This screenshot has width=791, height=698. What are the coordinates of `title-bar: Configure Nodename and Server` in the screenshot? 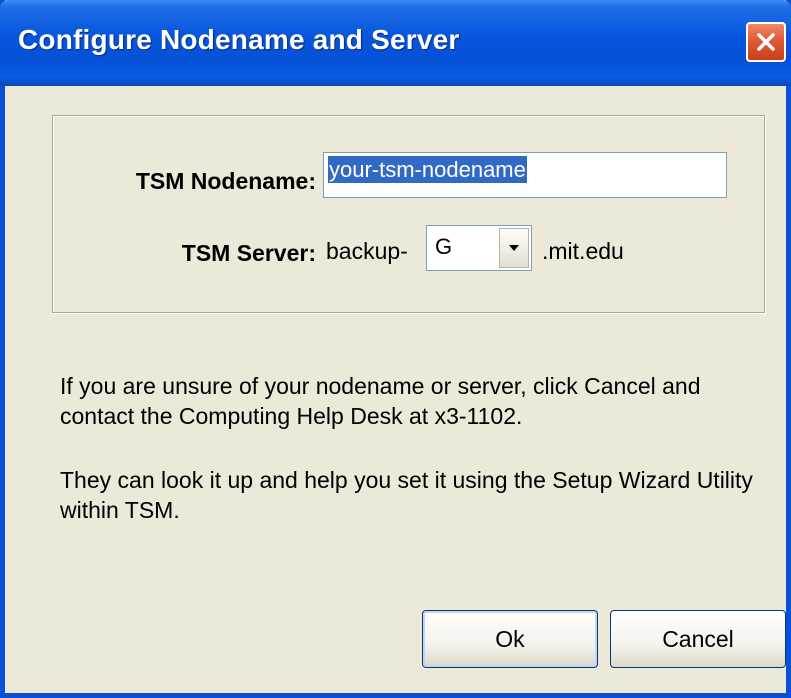 It's located at (395, 43).